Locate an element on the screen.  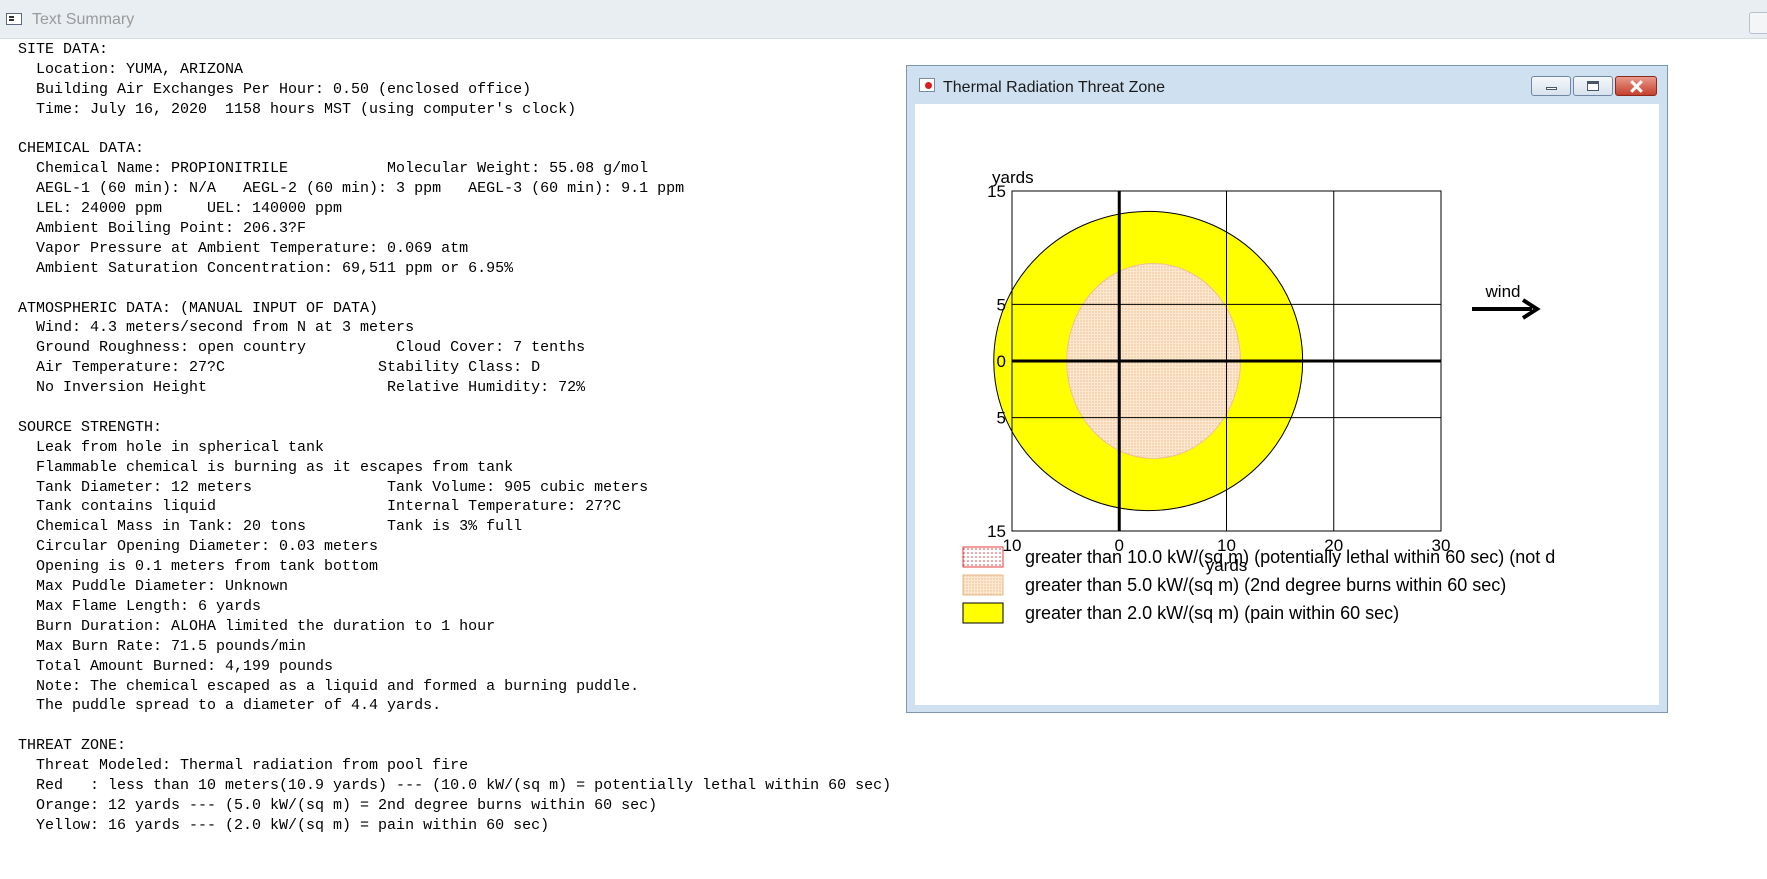
wind-label: wind is located at coordinates (1503, 291).